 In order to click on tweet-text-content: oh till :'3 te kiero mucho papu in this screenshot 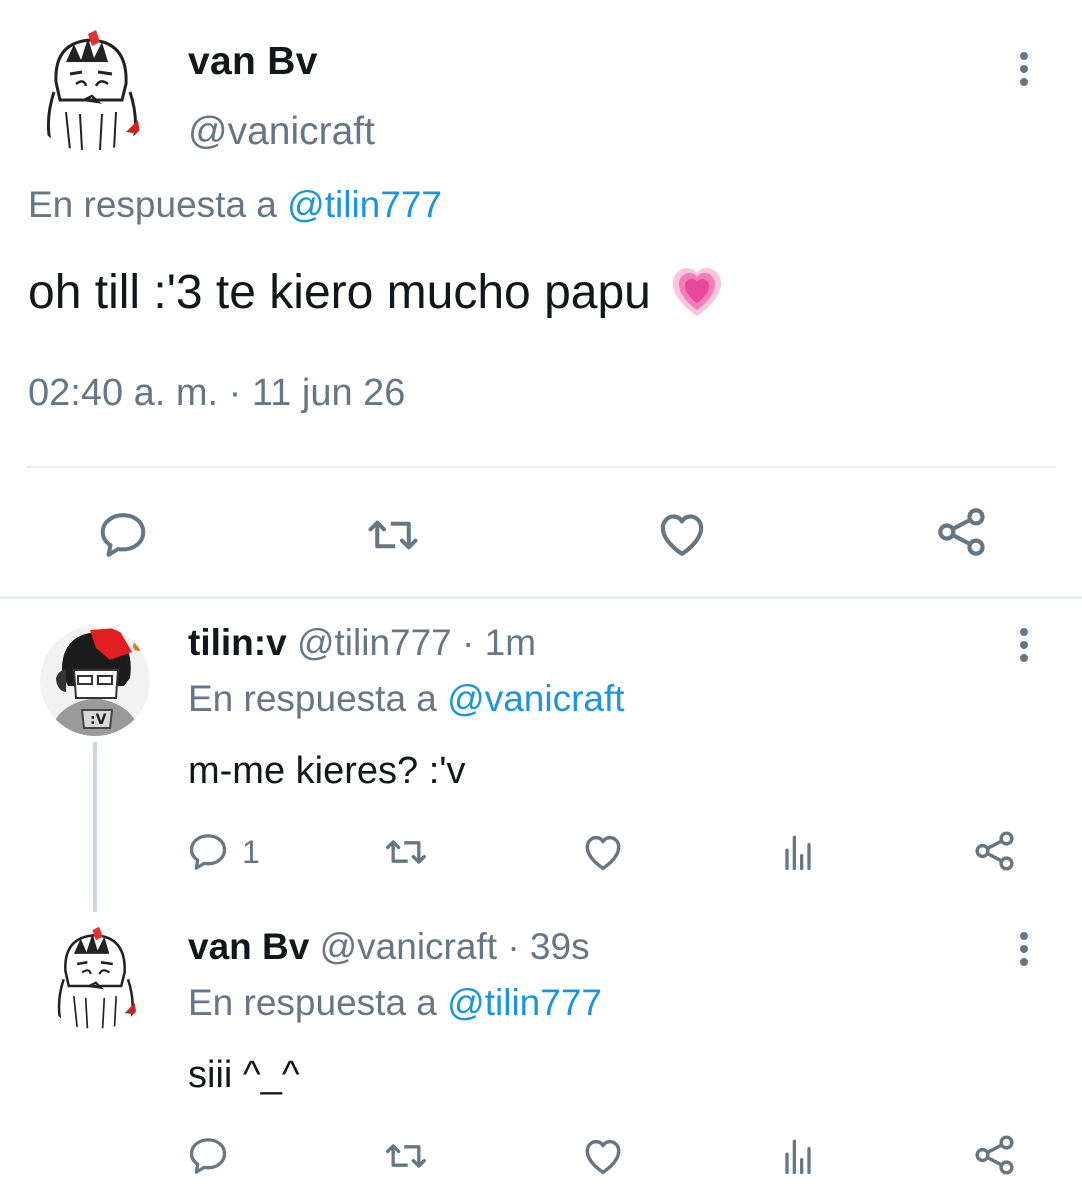, I will do `click(339, 292)`.